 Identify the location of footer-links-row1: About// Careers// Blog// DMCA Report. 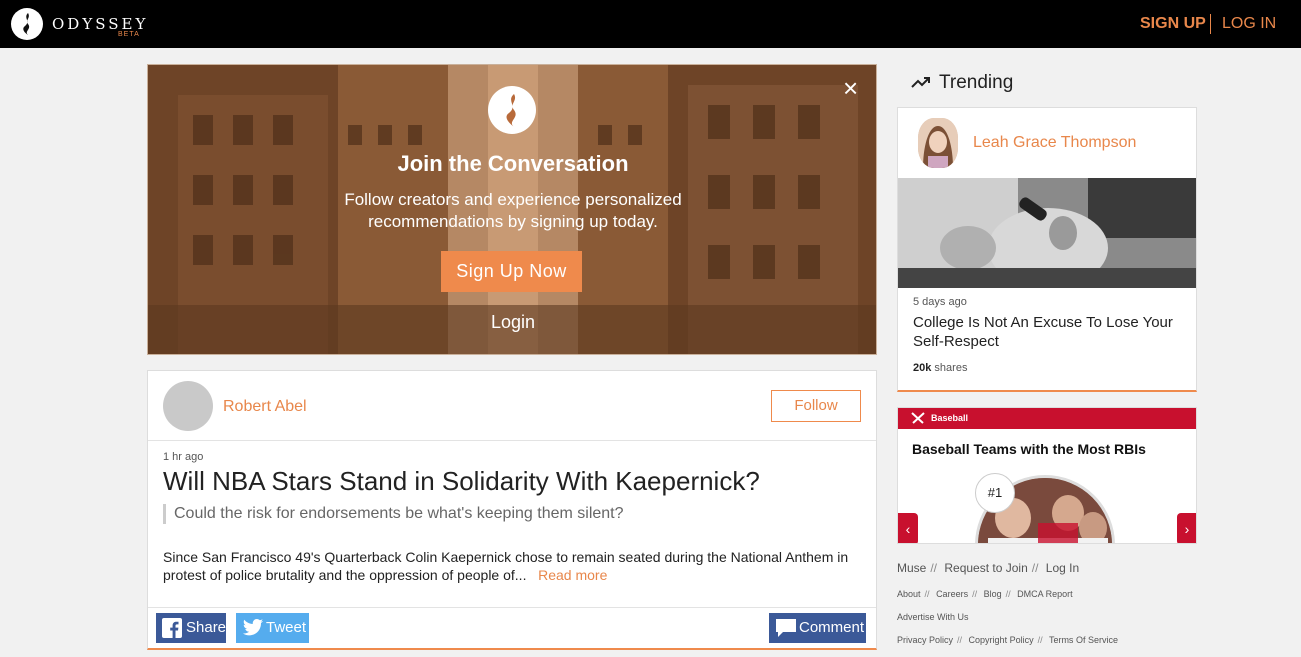
(985, 594).